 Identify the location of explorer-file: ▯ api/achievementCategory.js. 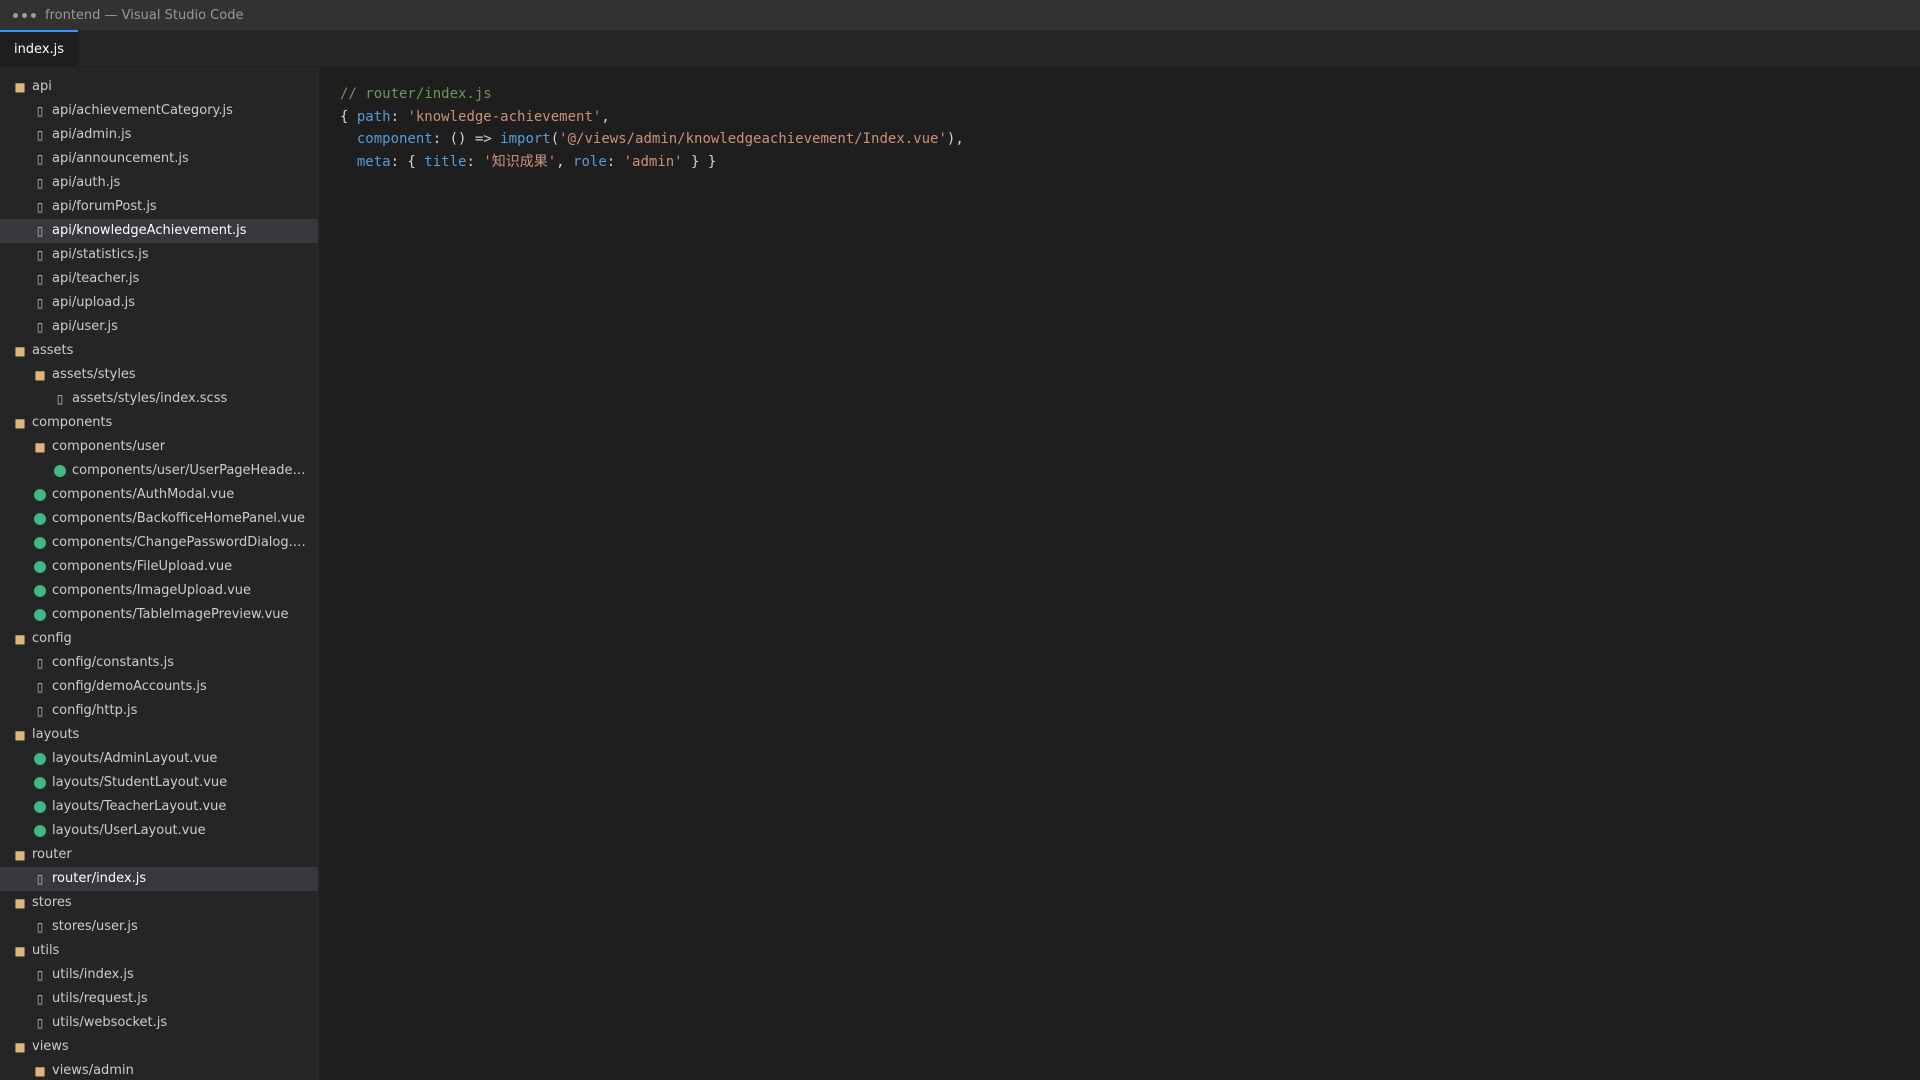
(159, 111).